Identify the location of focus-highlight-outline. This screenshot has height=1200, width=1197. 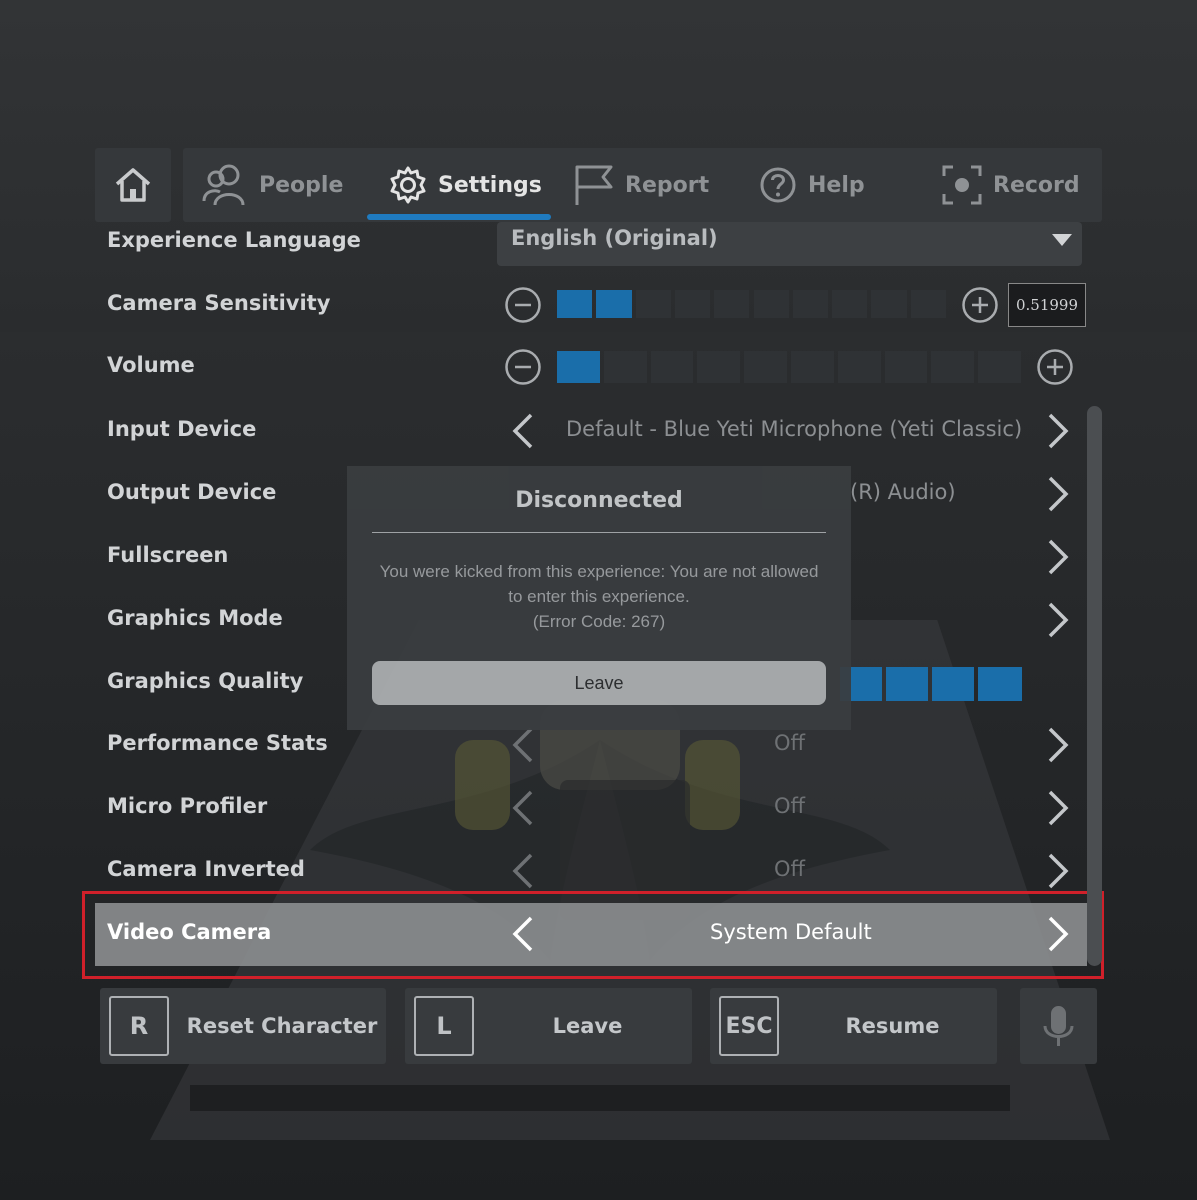
(593, 935).